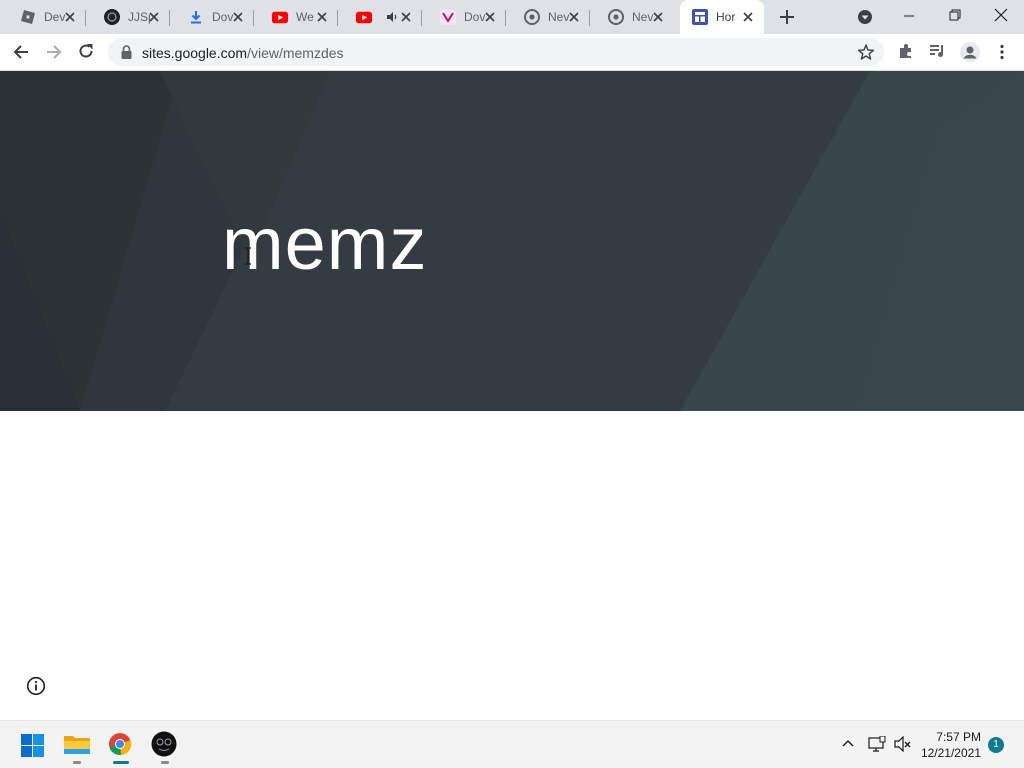 Image resolution: width=1024 pixels, height=768 pixels. I want to click on clock-date: 12/21/2021, so click(951, 753).